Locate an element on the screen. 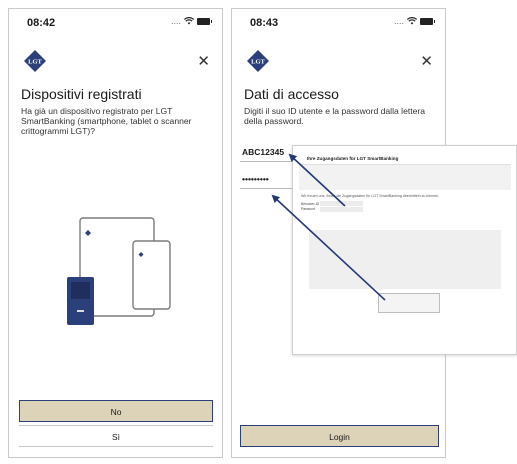  status-time: 08:43 is located at coordinates (264, 23).